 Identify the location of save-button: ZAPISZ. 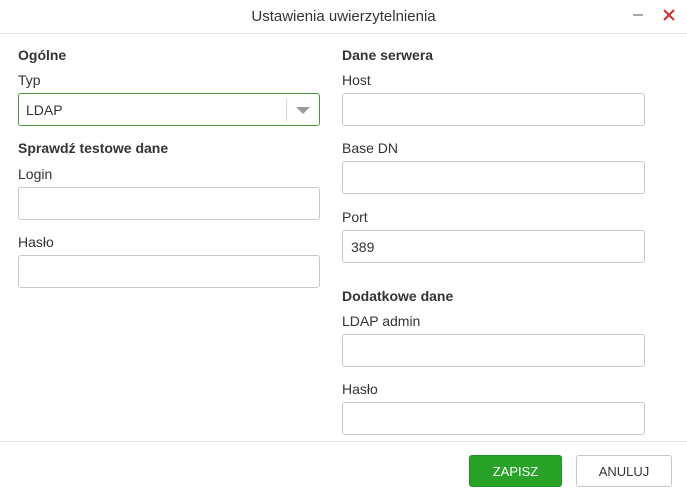
(515, 471).